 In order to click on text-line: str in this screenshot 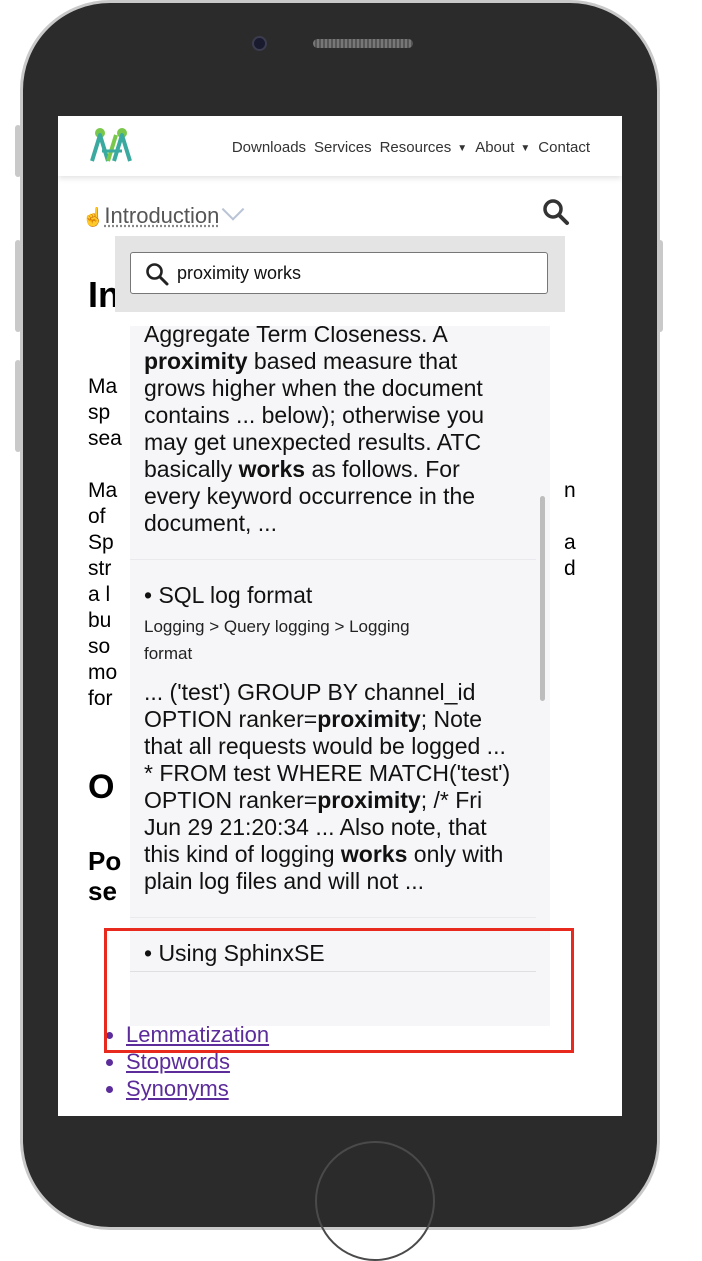, I will do `click(102, 569)`.